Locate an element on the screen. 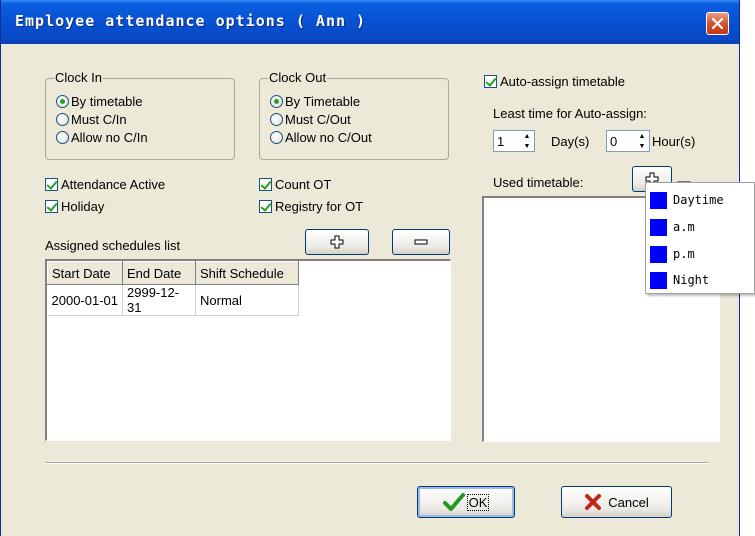 Image resolution: width=755 pixels, height=536 pixels. cancel-button: Cancel is located at coordinates (616, 502).